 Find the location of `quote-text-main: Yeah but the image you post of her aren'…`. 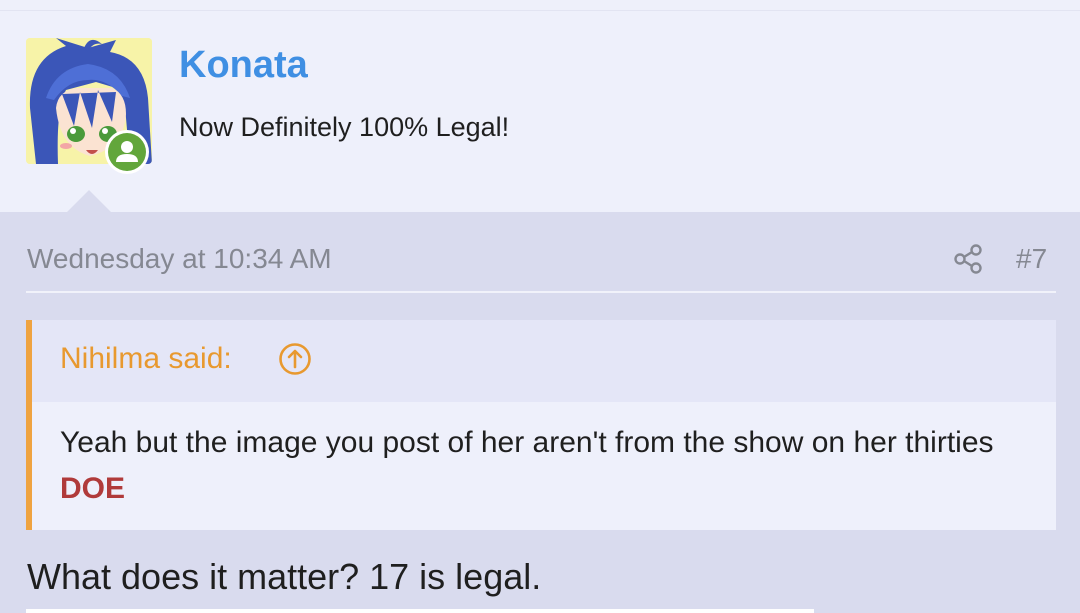

quote-text-main: Yeah but the image you post of her aren'… is located at coordinates (527, 442).